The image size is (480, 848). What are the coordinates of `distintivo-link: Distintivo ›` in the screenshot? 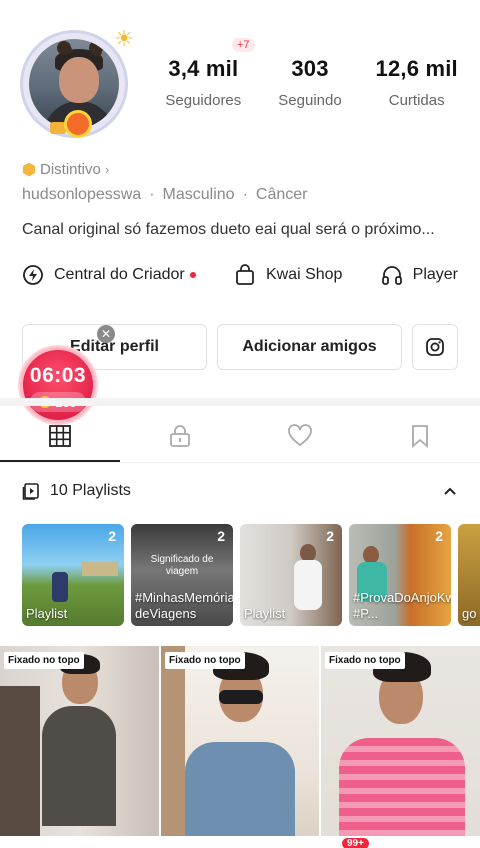 It's located at (65, 169).